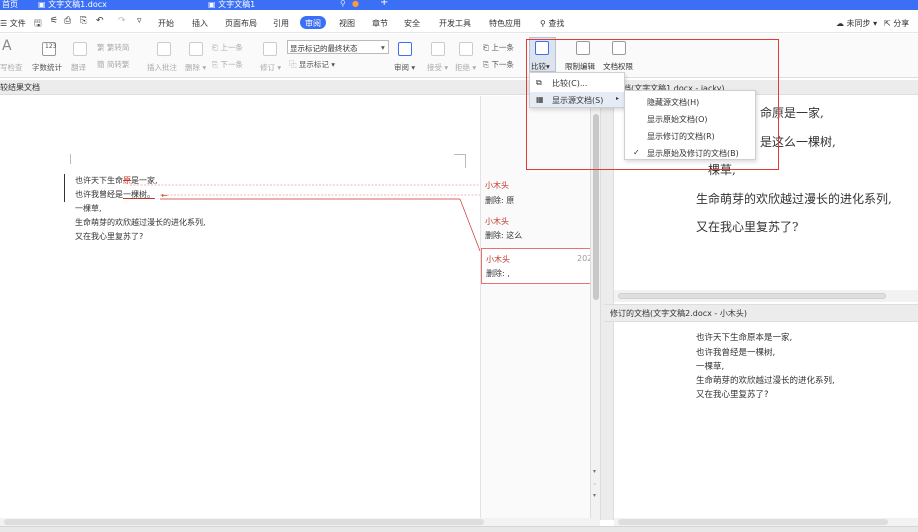 The height and width of the screenshot is (532, 918). Describe the element at coordinates (83, 21) in the screenshot. I see `preview-icon: ⎘` at that location.